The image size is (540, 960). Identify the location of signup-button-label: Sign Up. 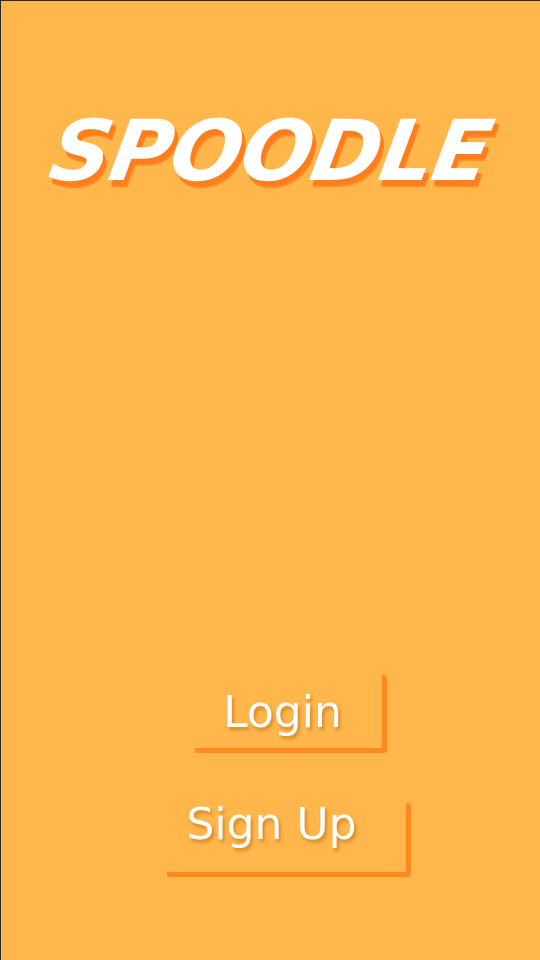
(271, 824).